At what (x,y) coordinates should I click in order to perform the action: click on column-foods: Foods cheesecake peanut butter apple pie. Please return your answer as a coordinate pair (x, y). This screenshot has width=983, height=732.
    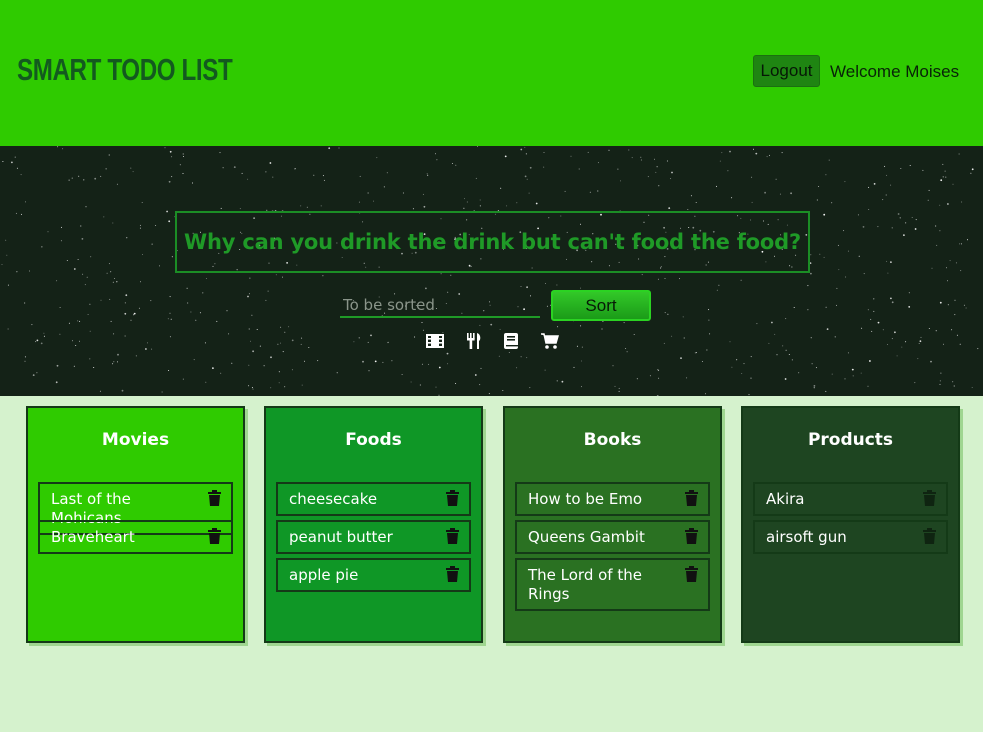
    Looking at the image, I should click on (373, 524).